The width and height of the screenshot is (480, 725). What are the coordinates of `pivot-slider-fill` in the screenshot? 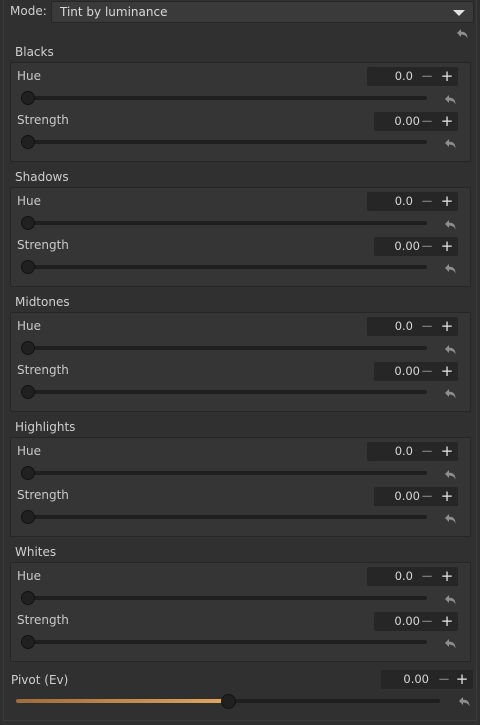 It's located at (122, 701).